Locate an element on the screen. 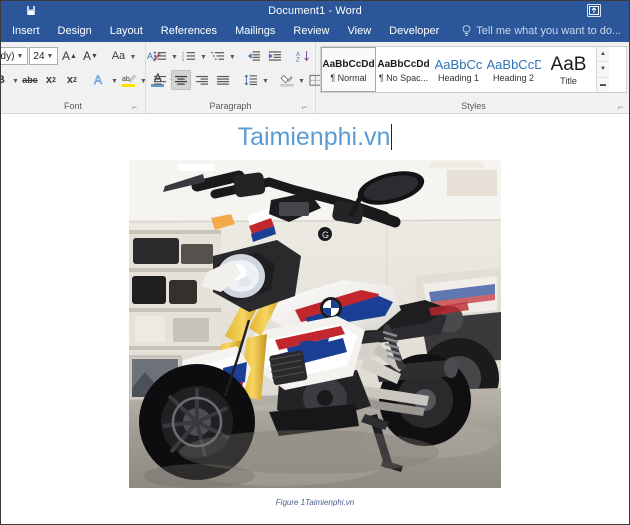 The width and height of the screenshot is (630, 525). styles-scroll-down-button: ▼ is located at coordinates (603, 70).